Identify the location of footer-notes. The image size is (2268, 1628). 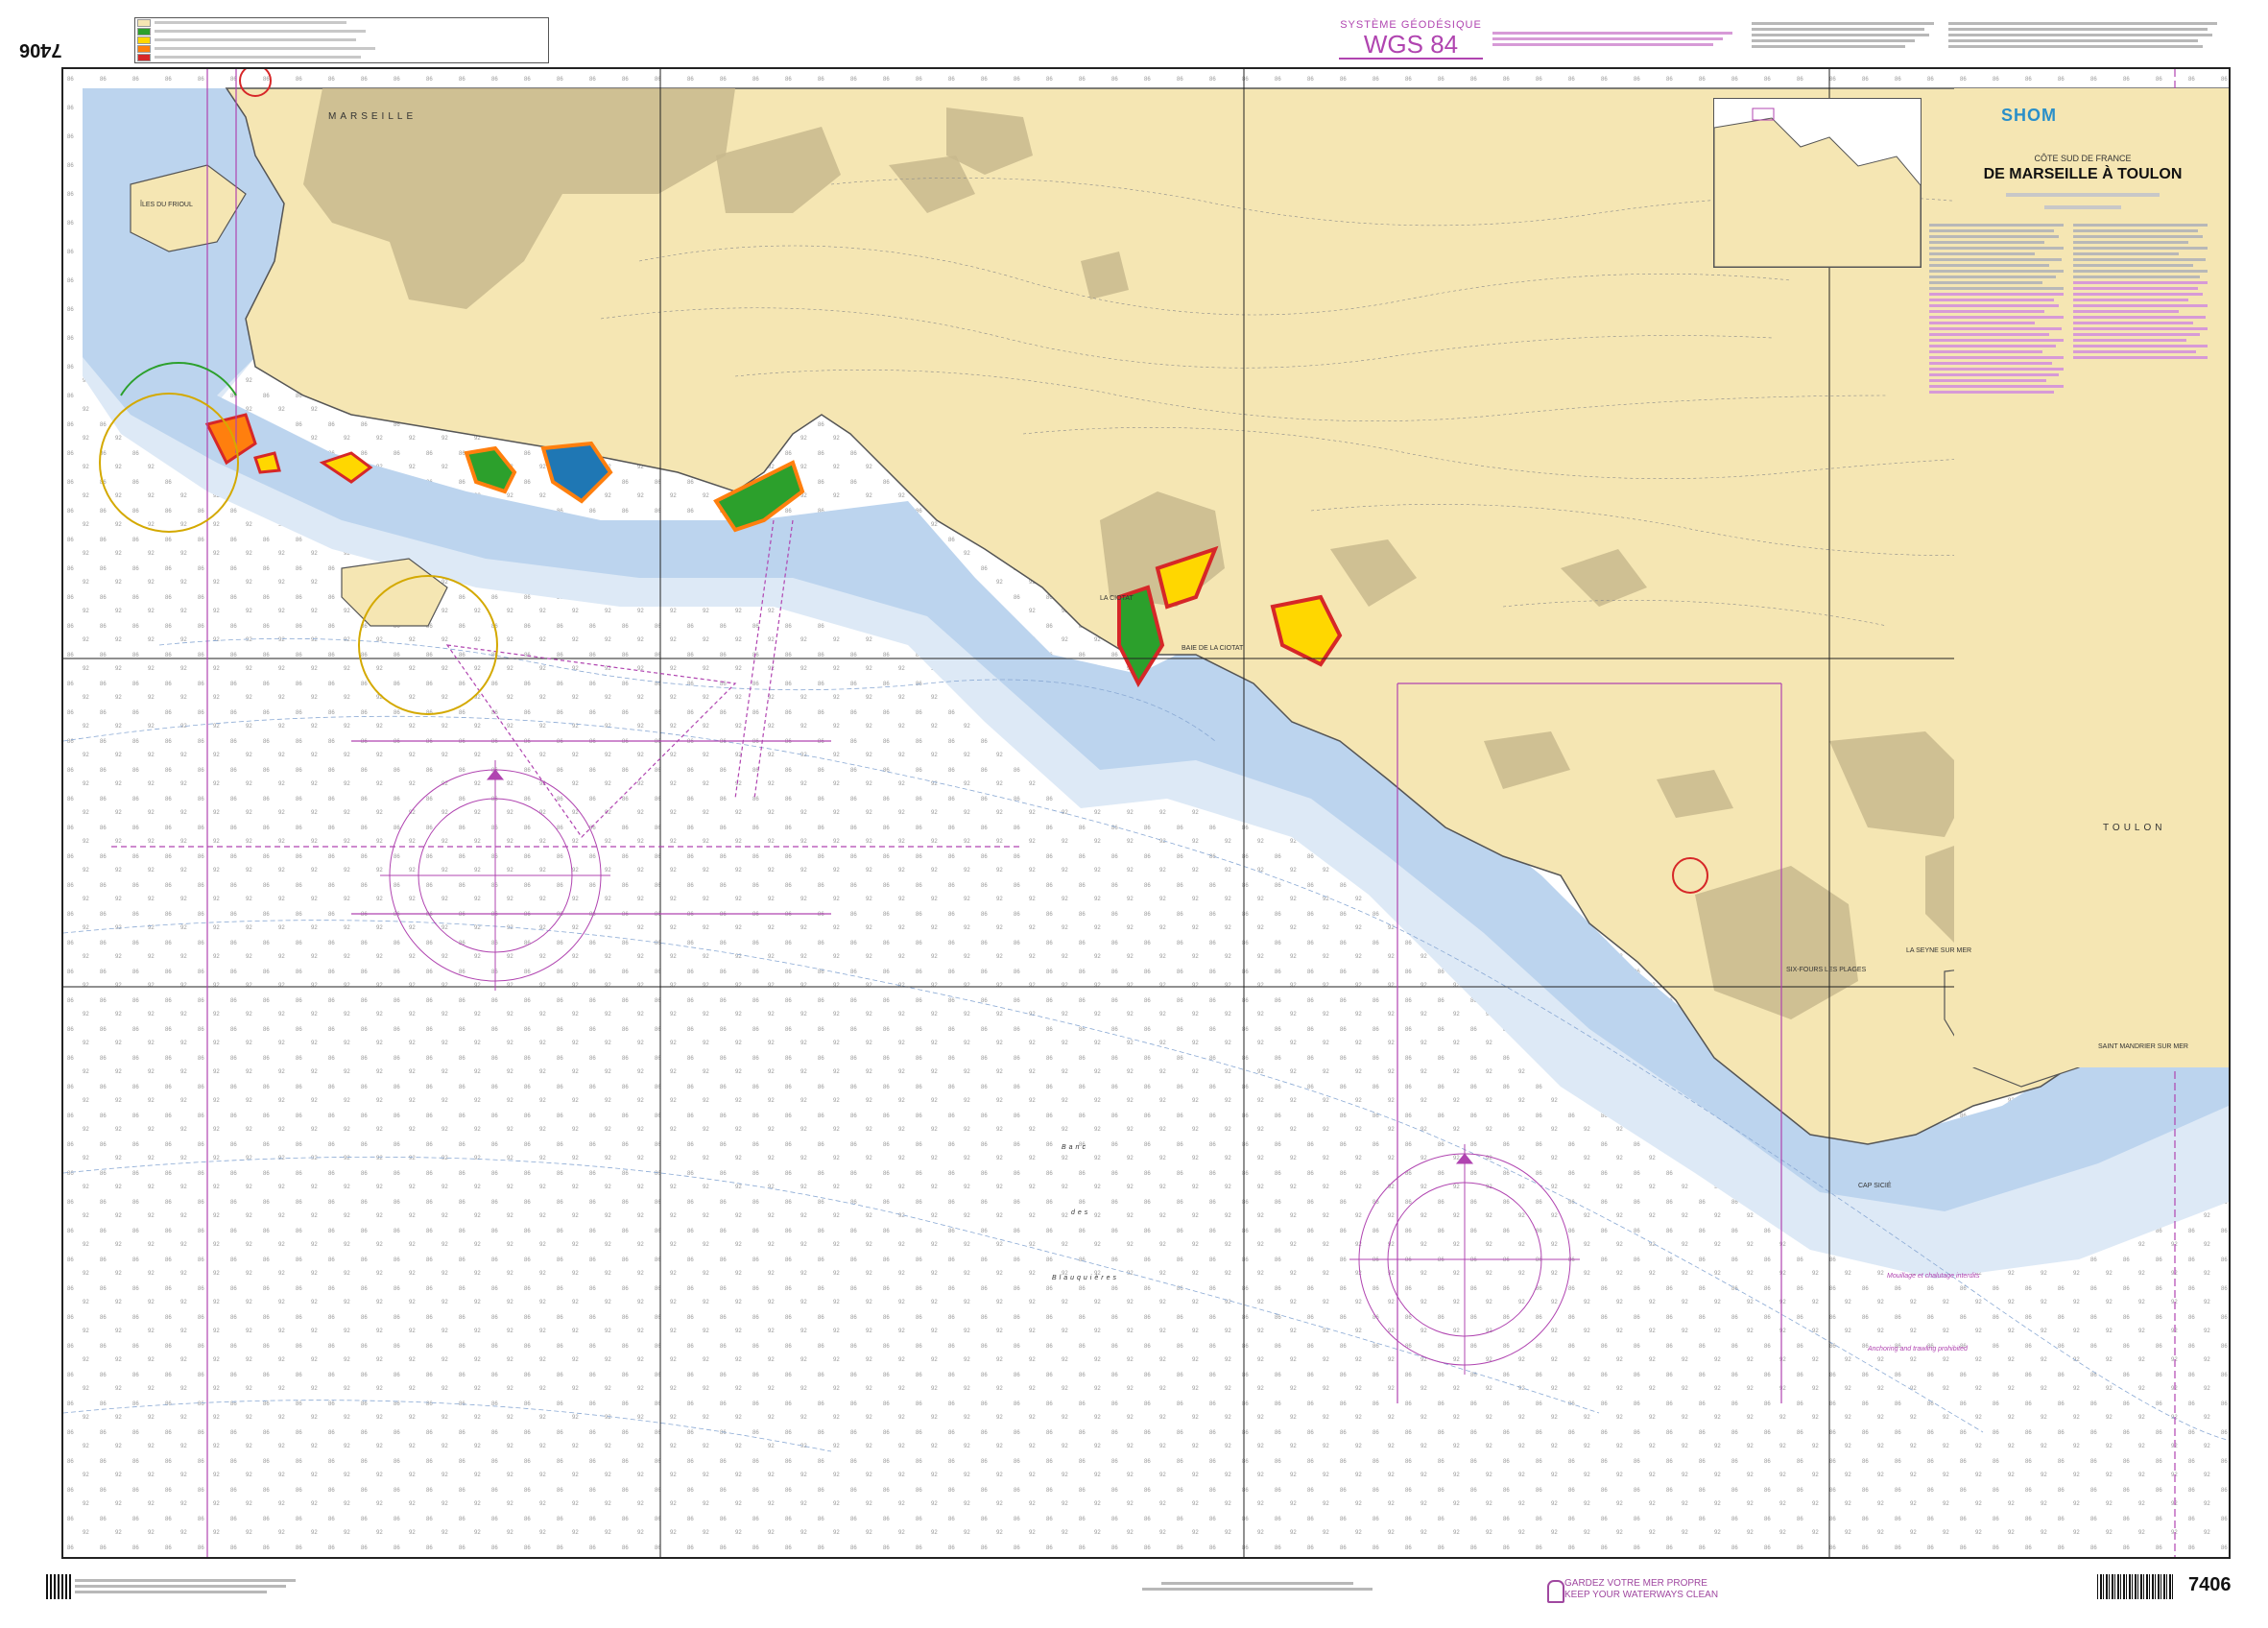
(190, 1586).